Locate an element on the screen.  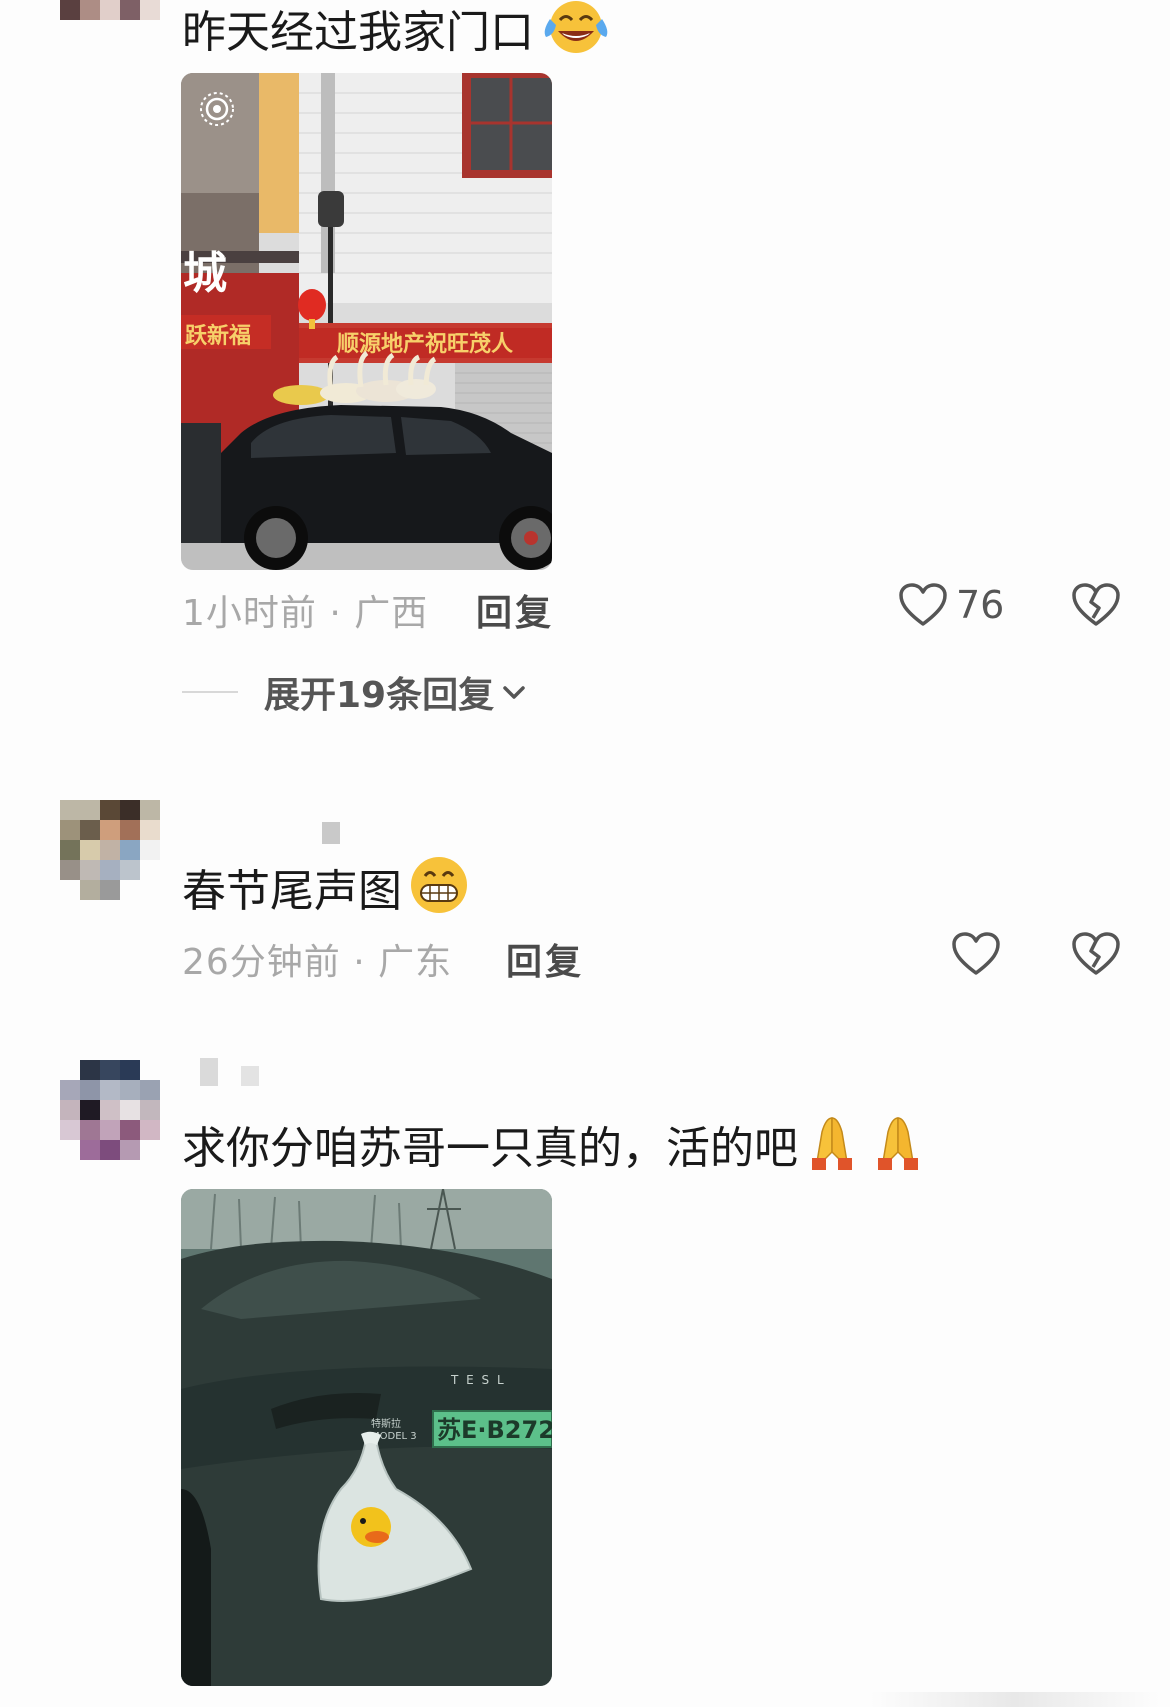
comment-meta: 1小时前 · 广西 is located at coordinates (305, 613).